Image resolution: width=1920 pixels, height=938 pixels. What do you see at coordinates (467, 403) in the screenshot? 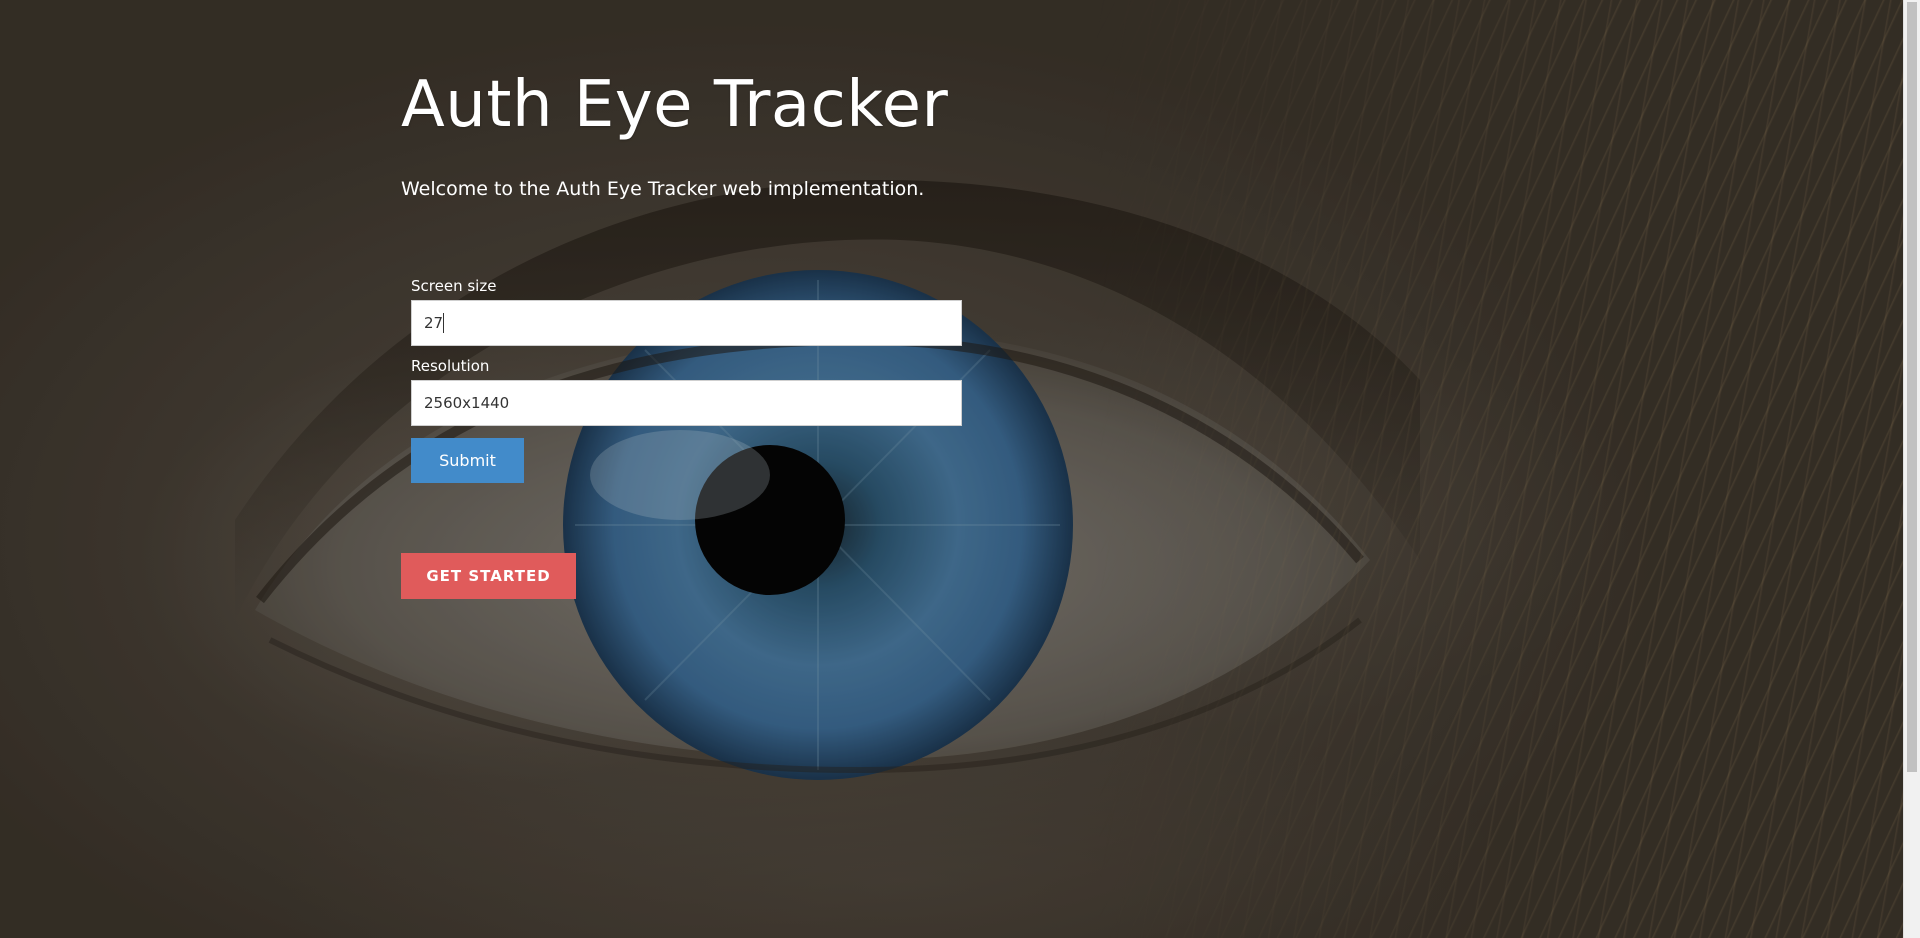
I see `resolution-value: 2560x1440` at bounding box center [467, 403].